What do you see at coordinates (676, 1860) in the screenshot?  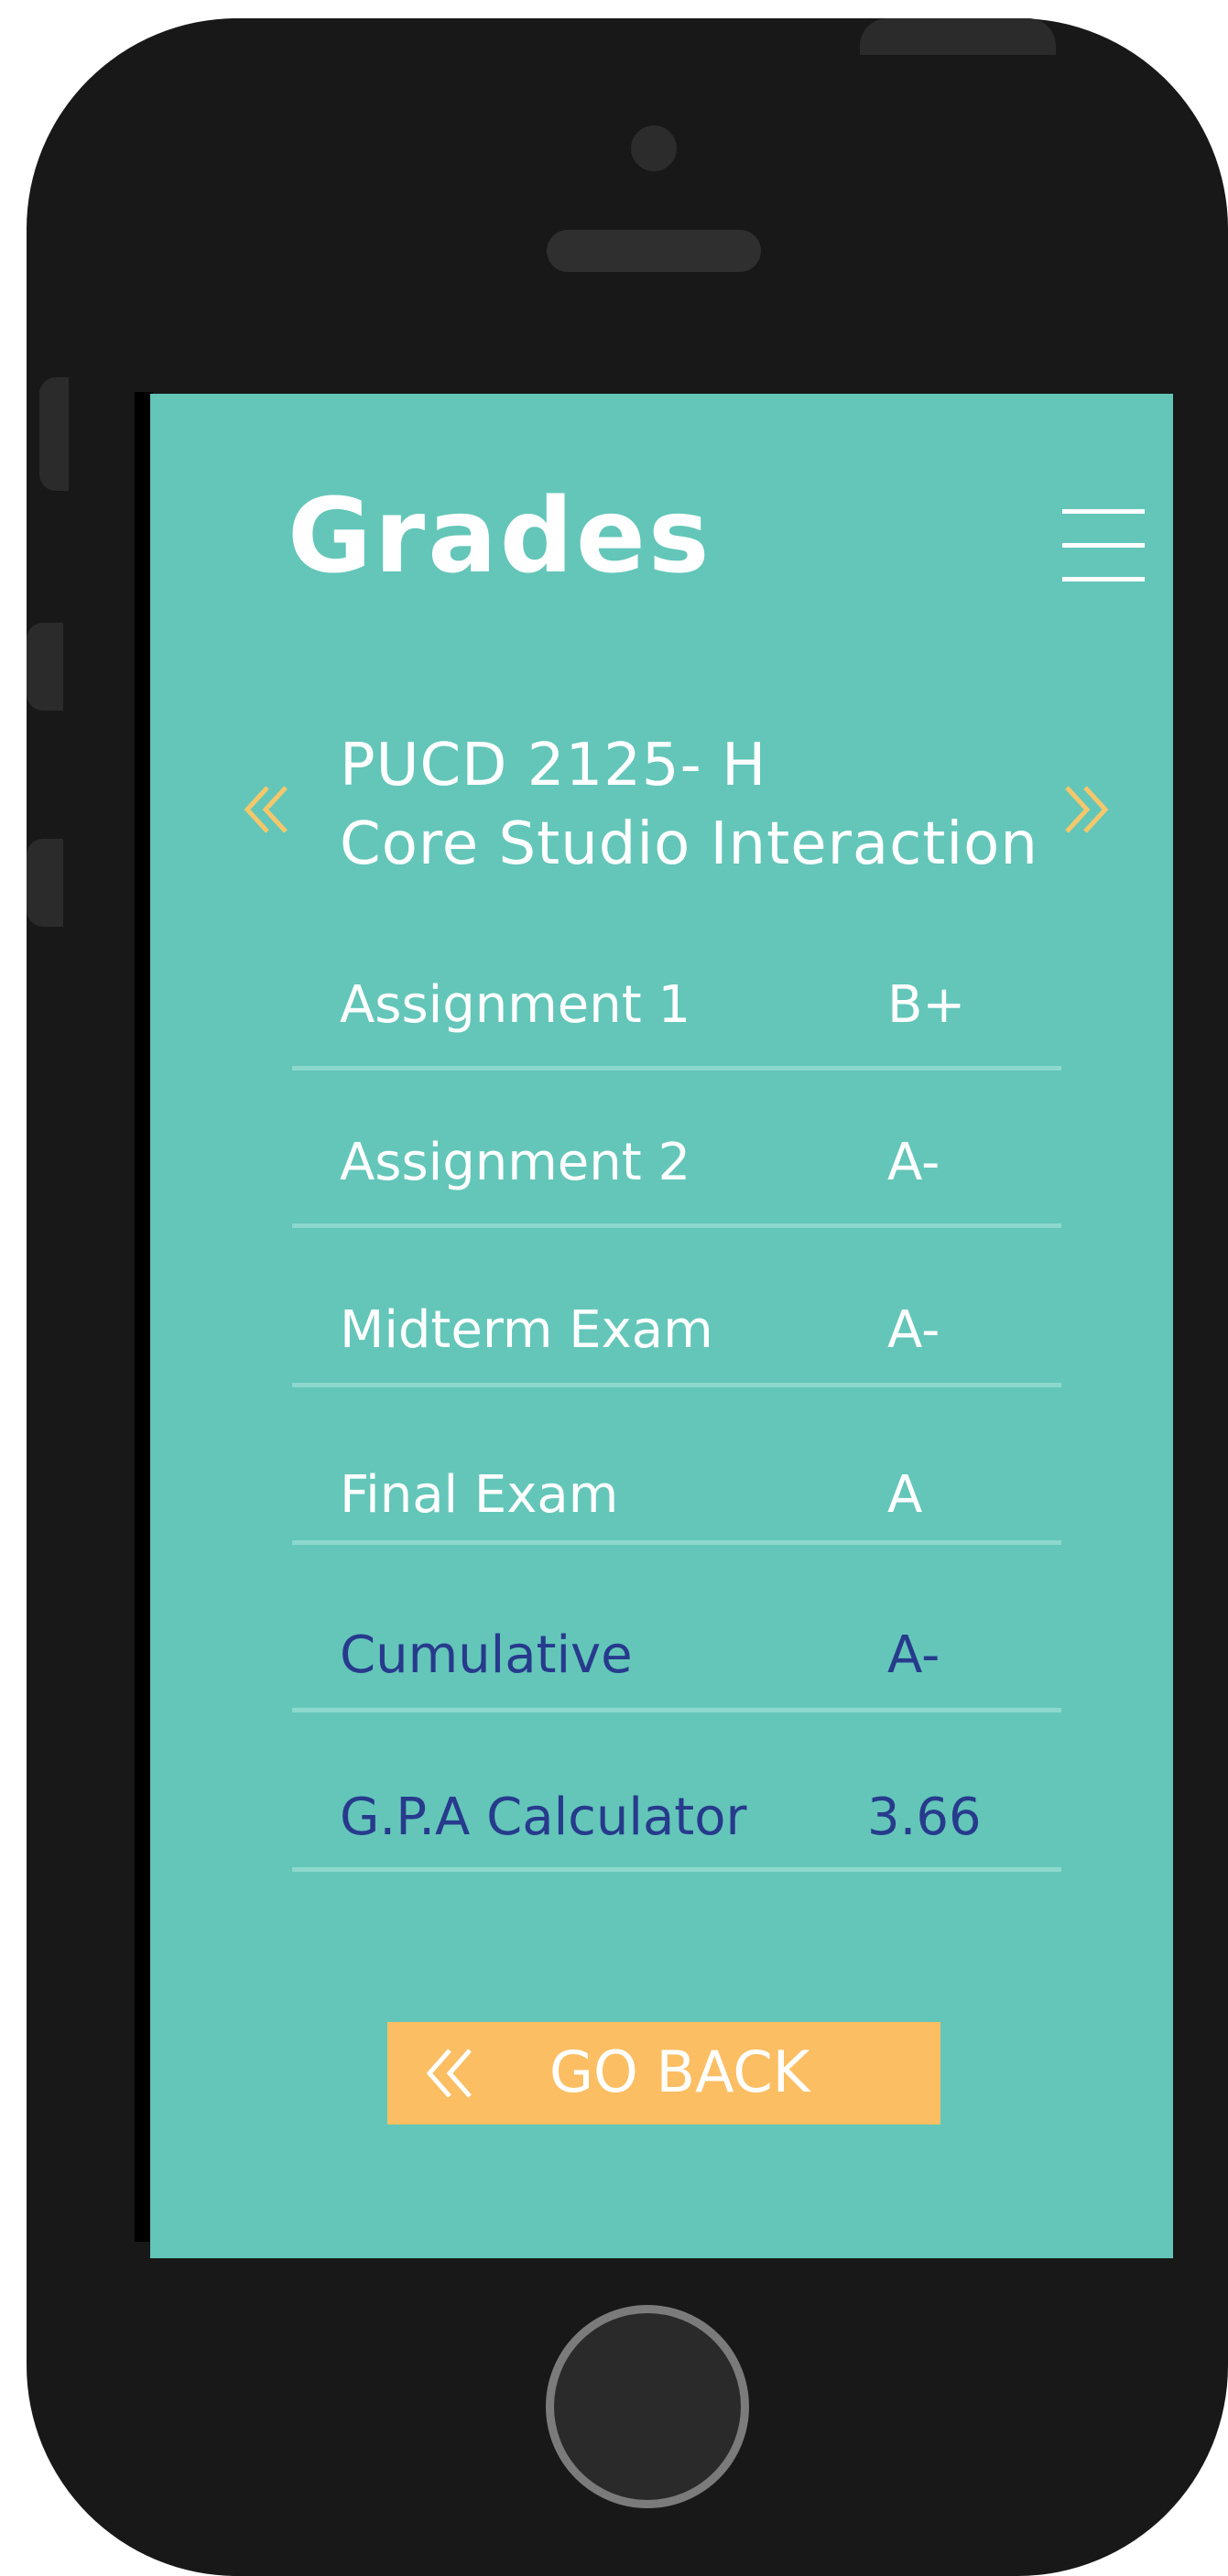 I see `grade-row-gpa-calculator: G.P.A Calculator 3.66` at bounding box center [676, 1860].